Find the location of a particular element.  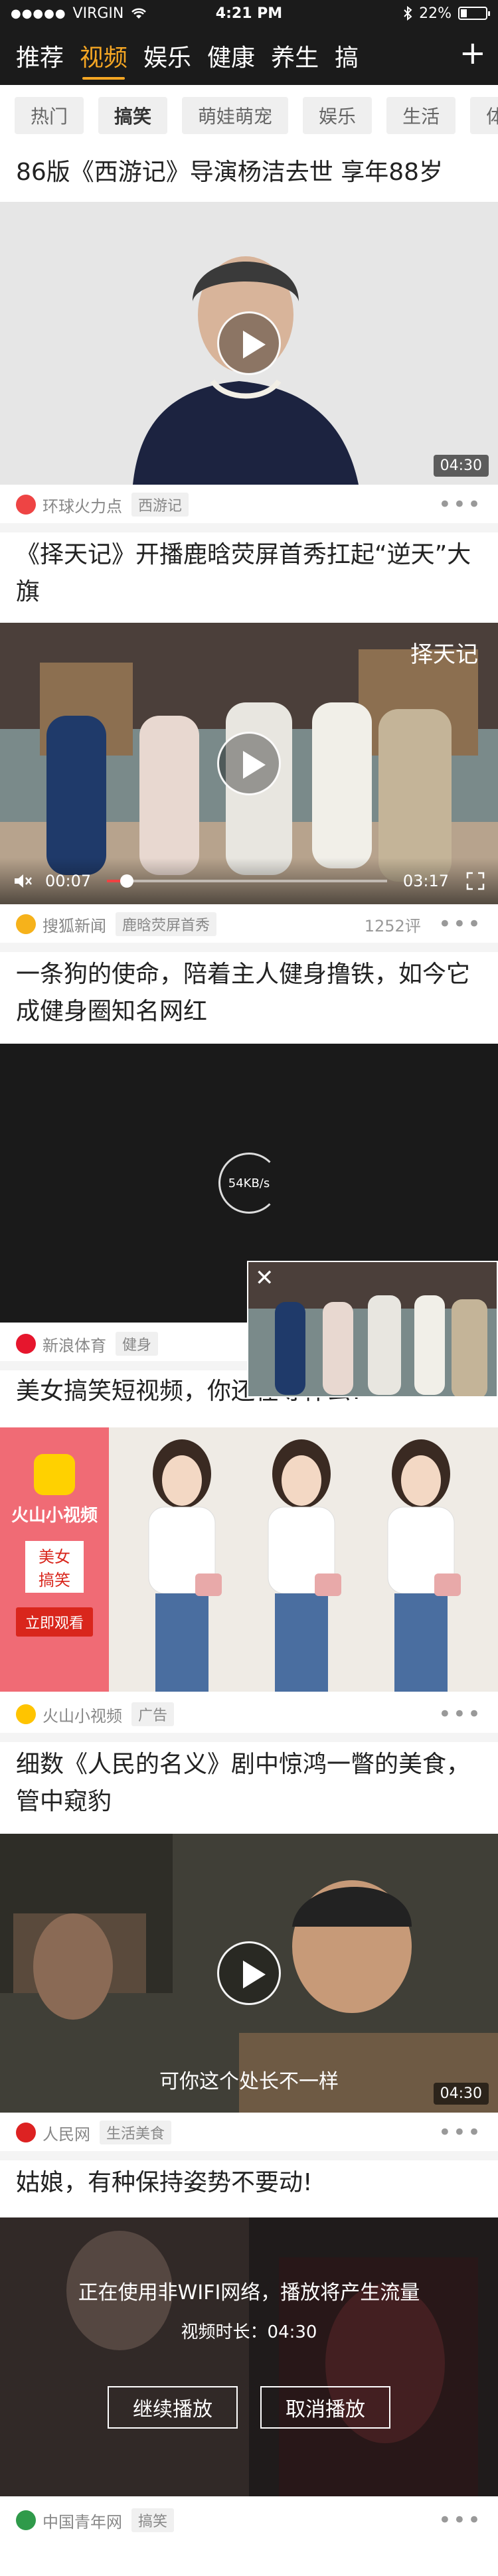

floating-mini-player: ✕ is located at coordinates (372, 1329).